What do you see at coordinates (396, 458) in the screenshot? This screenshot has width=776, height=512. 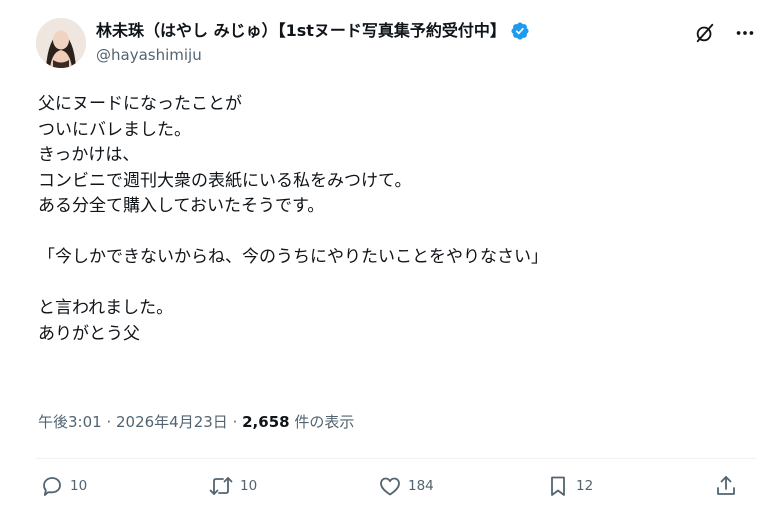 I see `divider` at bounding box center [396, 458].